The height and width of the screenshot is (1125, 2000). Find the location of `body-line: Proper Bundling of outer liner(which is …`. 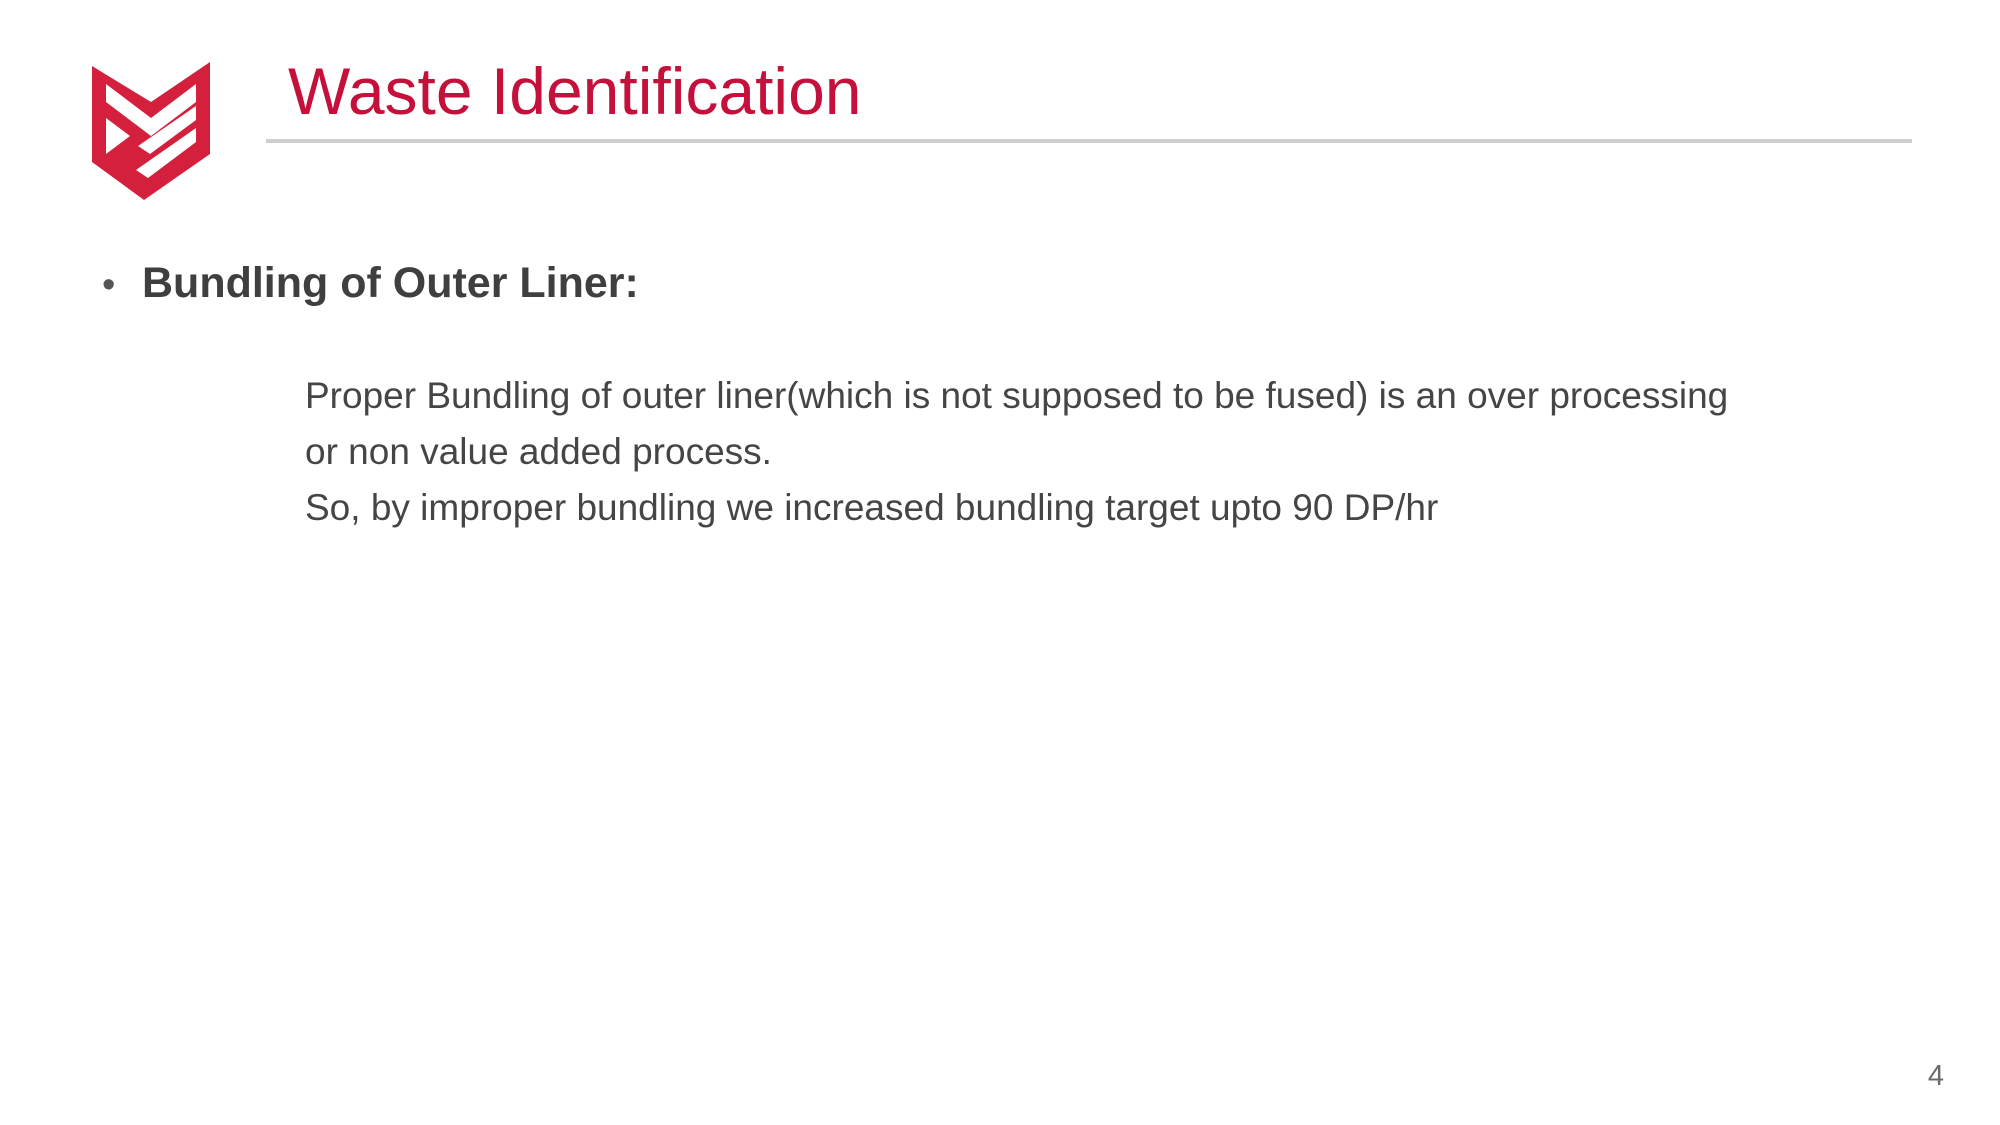

body-line: Proper Bundling of outer liner(which is … is located at coordinates (1017, 395).